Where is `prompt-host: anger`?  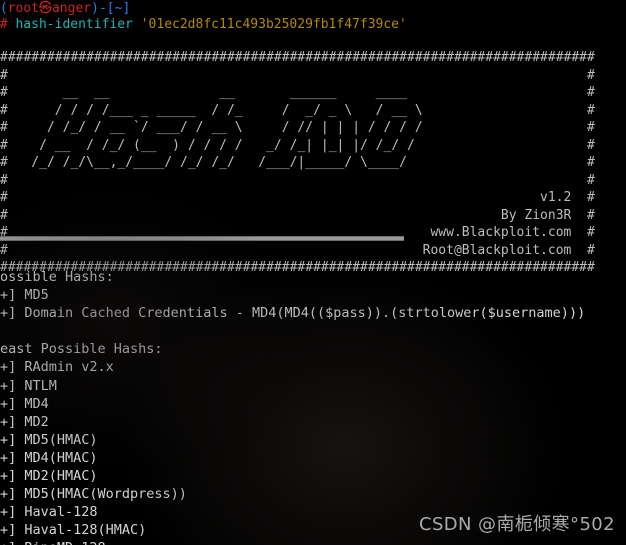
prompt-host: anger is located at coordinates (71, 8).